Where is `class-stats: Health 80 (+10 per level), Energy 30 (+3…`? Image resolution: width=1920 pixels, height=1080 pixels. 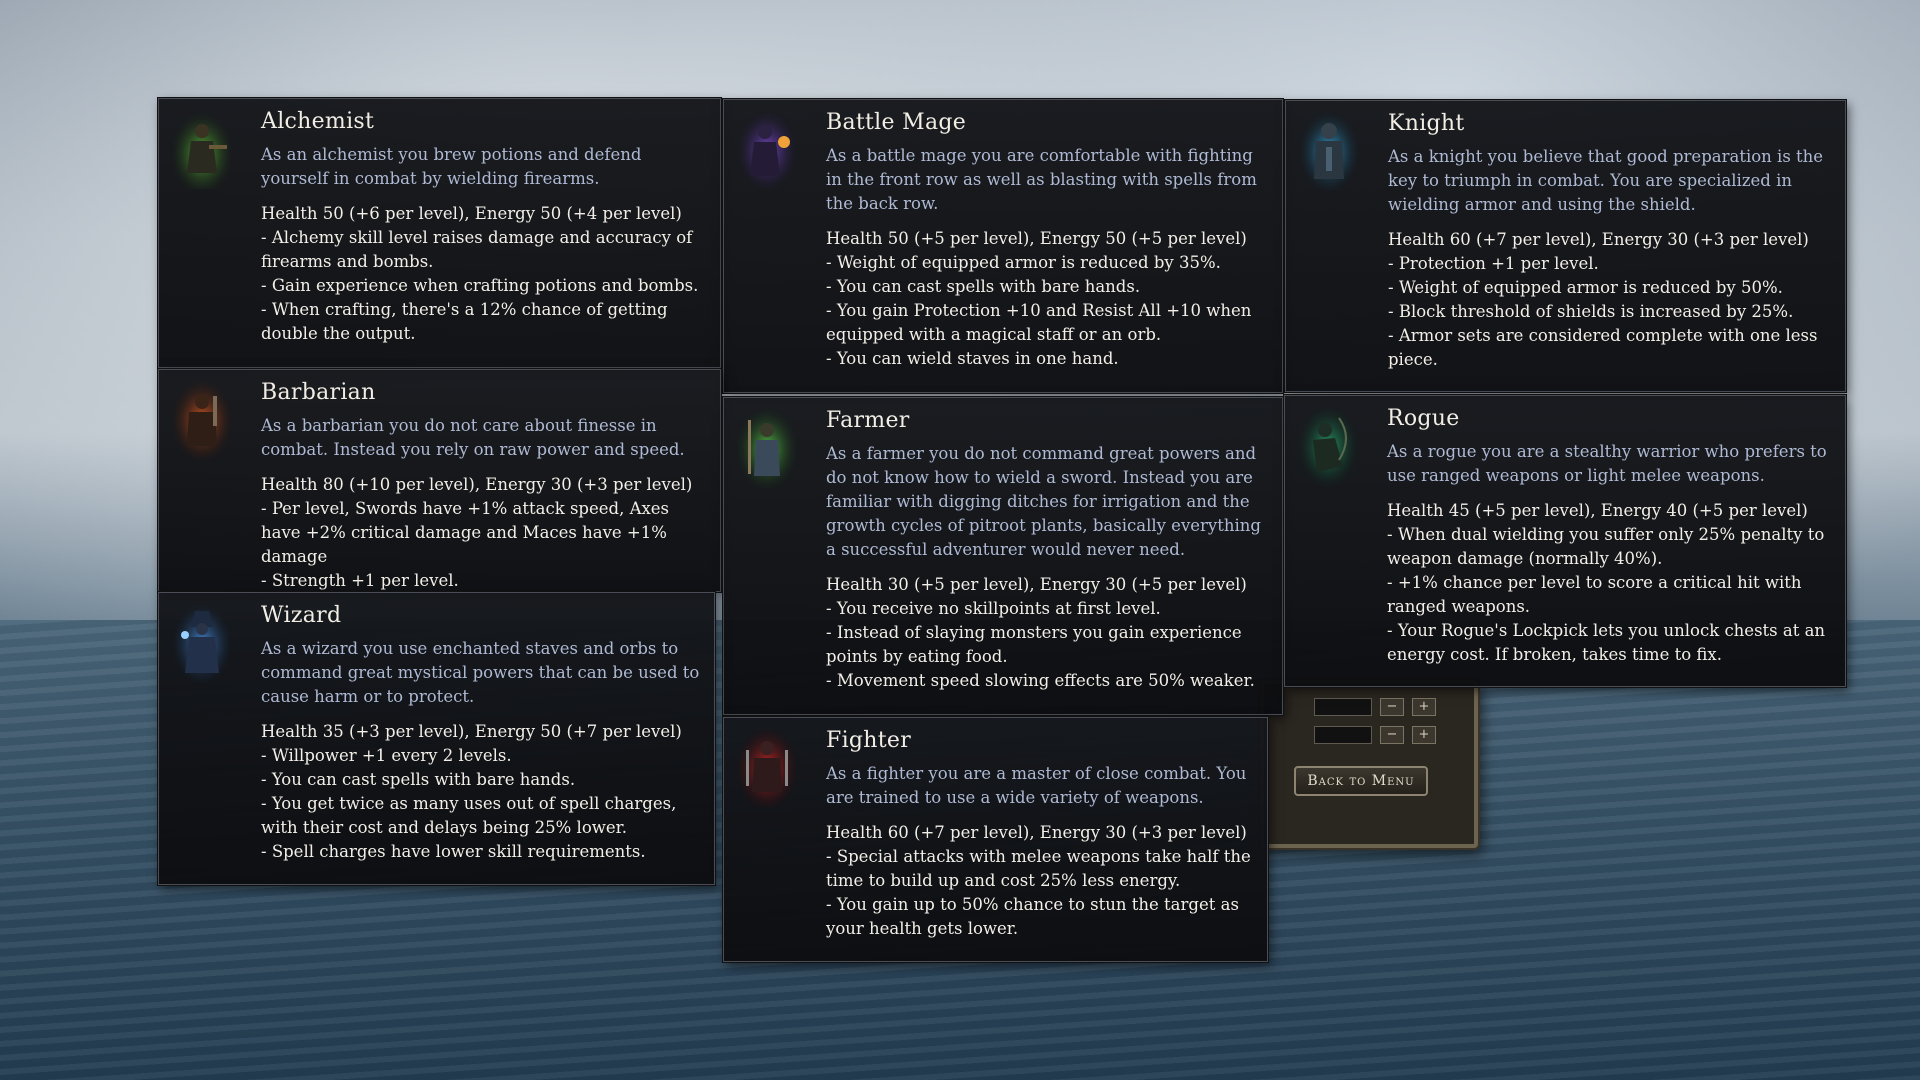
class-stats: Health 80 (+10 per level), Energy 30 (+3… is located at coordinates (485, 533).